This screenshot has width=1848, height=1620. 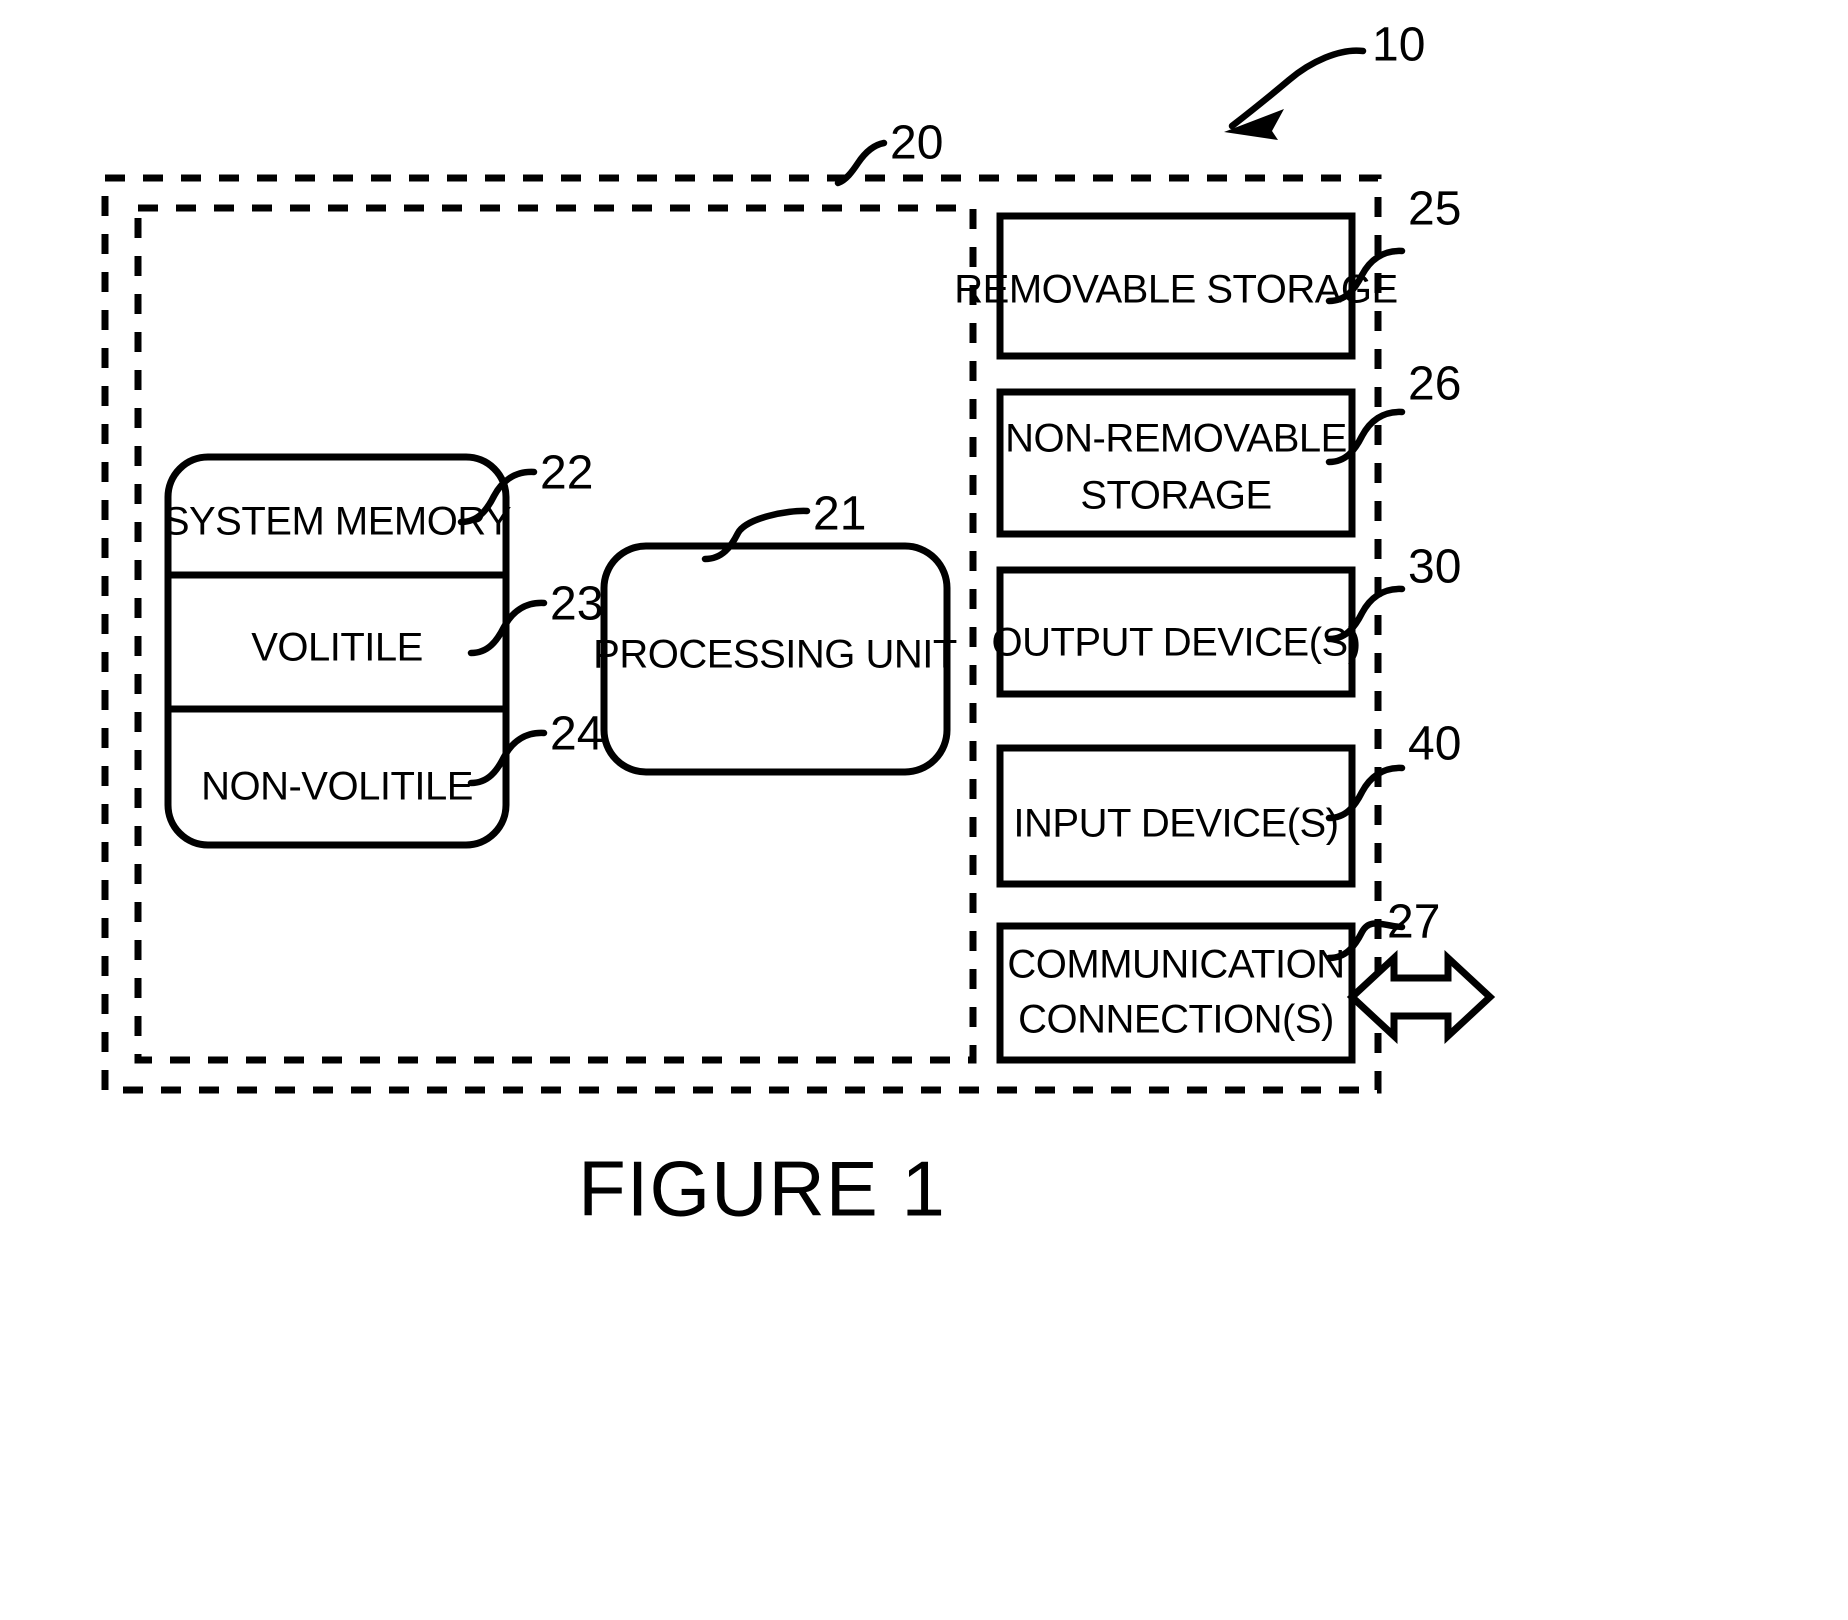 What do you see at coordinates (1175, 824) in the screenshot?
I see `input-devices-label: INPUT DEVICE(S)` at bounding box center [1175, 824].